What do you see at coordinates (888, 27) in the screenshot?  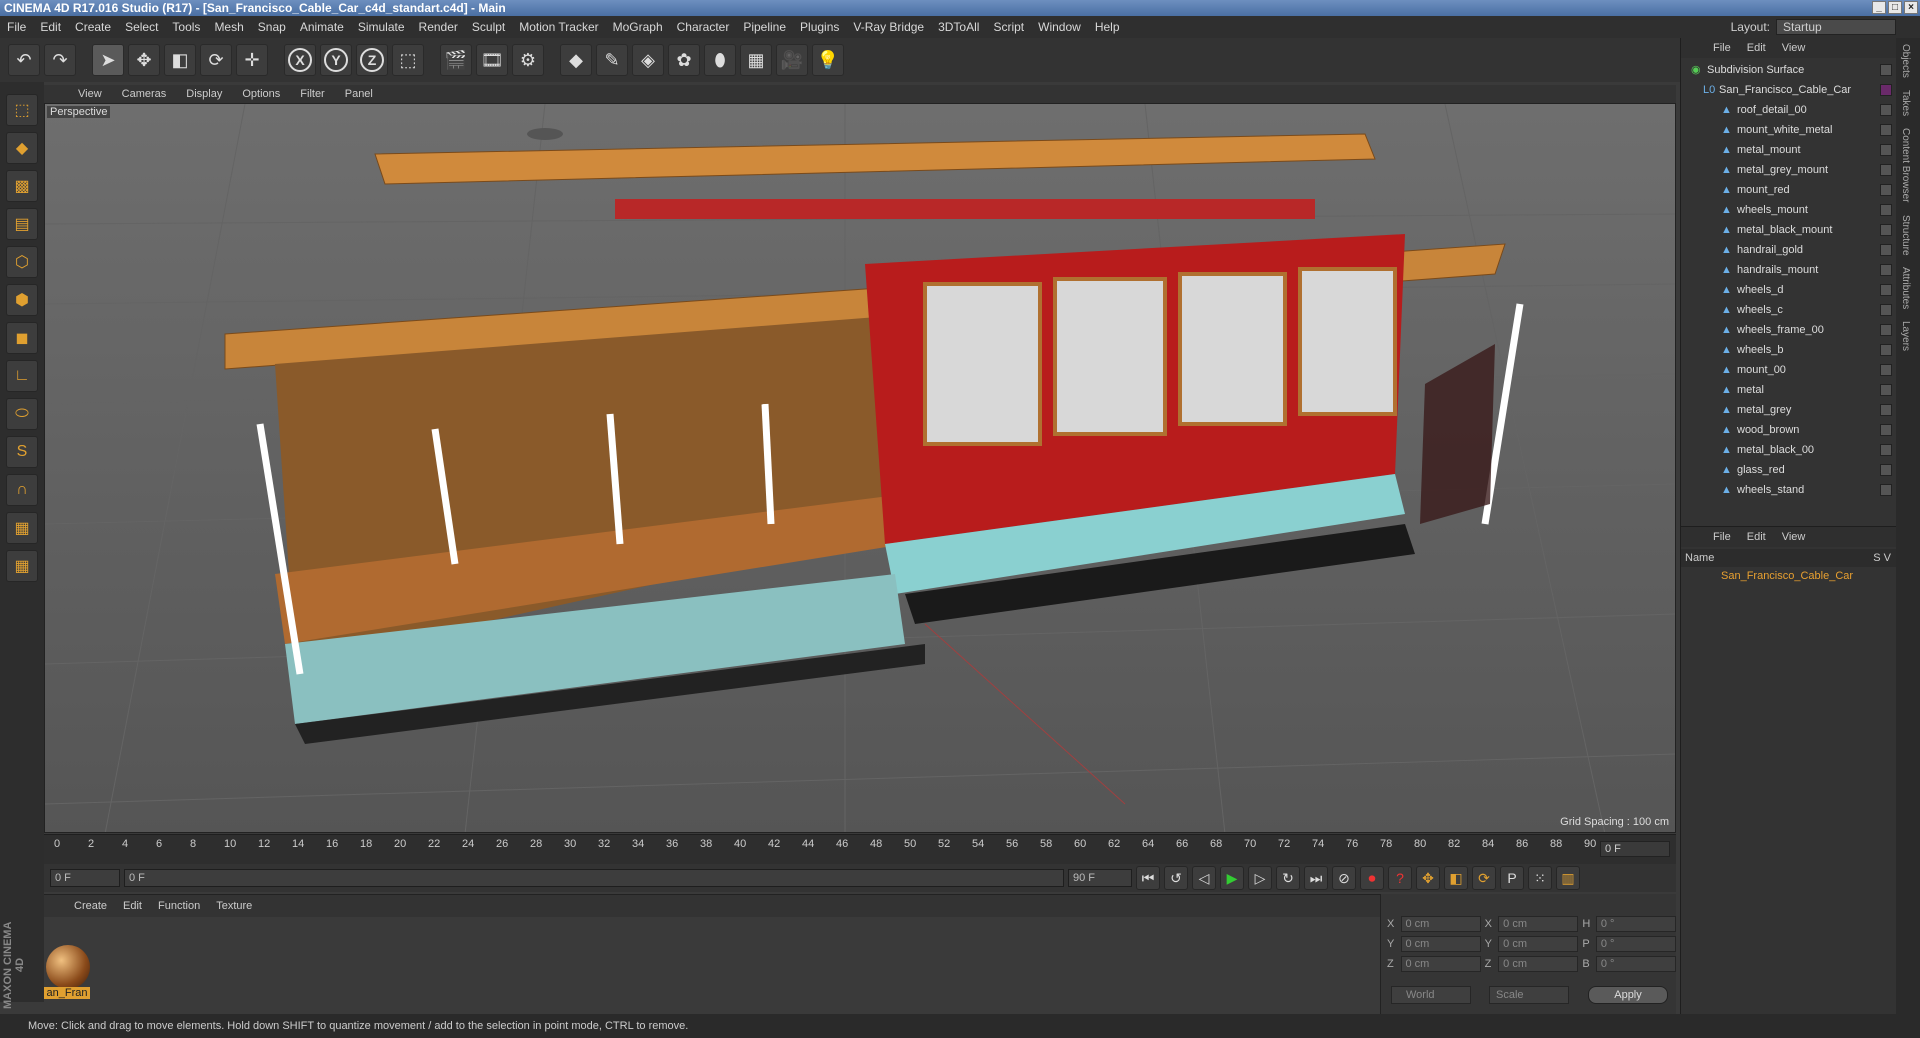 I see `menu-v-ray-bridge: V-Ray Bridge` at bounding box center [888, 27].